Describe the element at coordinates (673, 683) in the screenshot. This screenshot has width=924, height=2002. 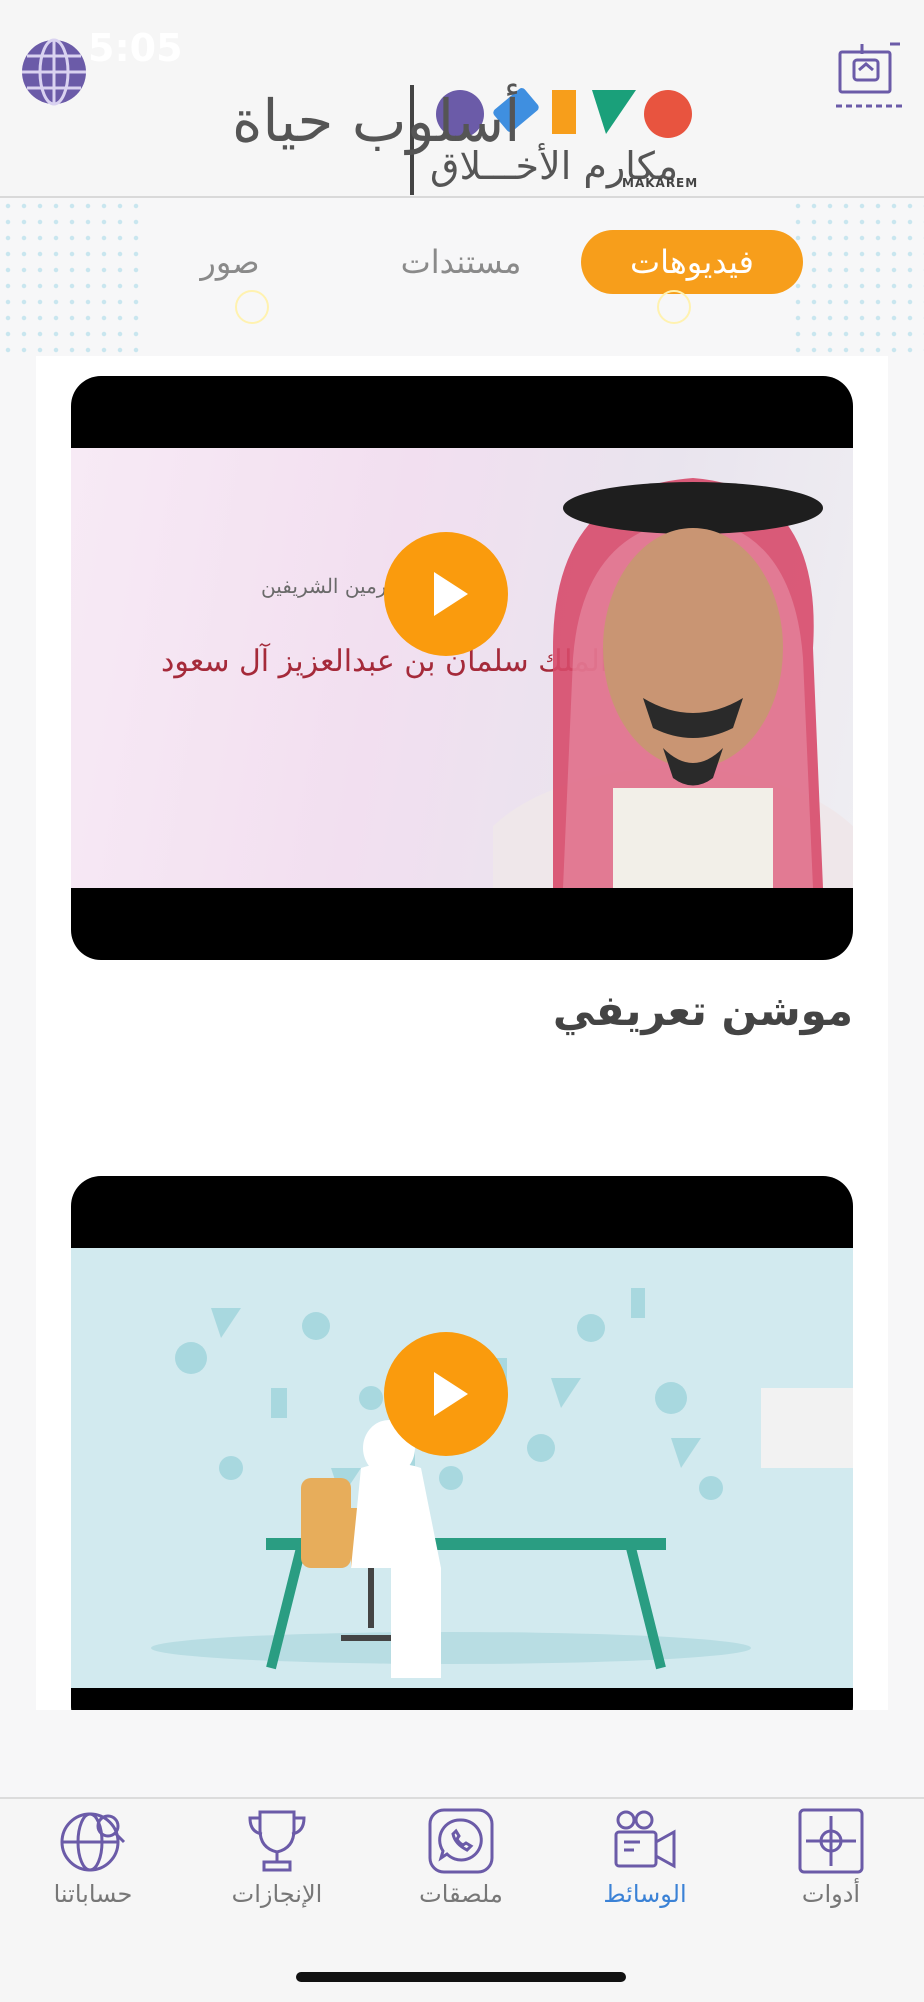
I see `portrait-illustration` at that location.